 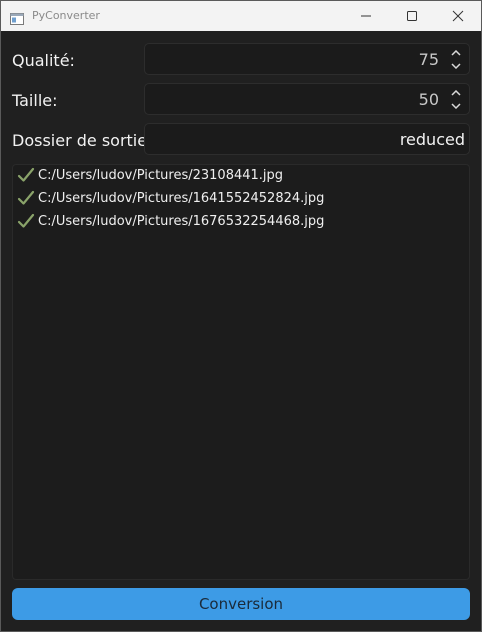 I want to click on size-increment-button, so click(x=456, y=92).